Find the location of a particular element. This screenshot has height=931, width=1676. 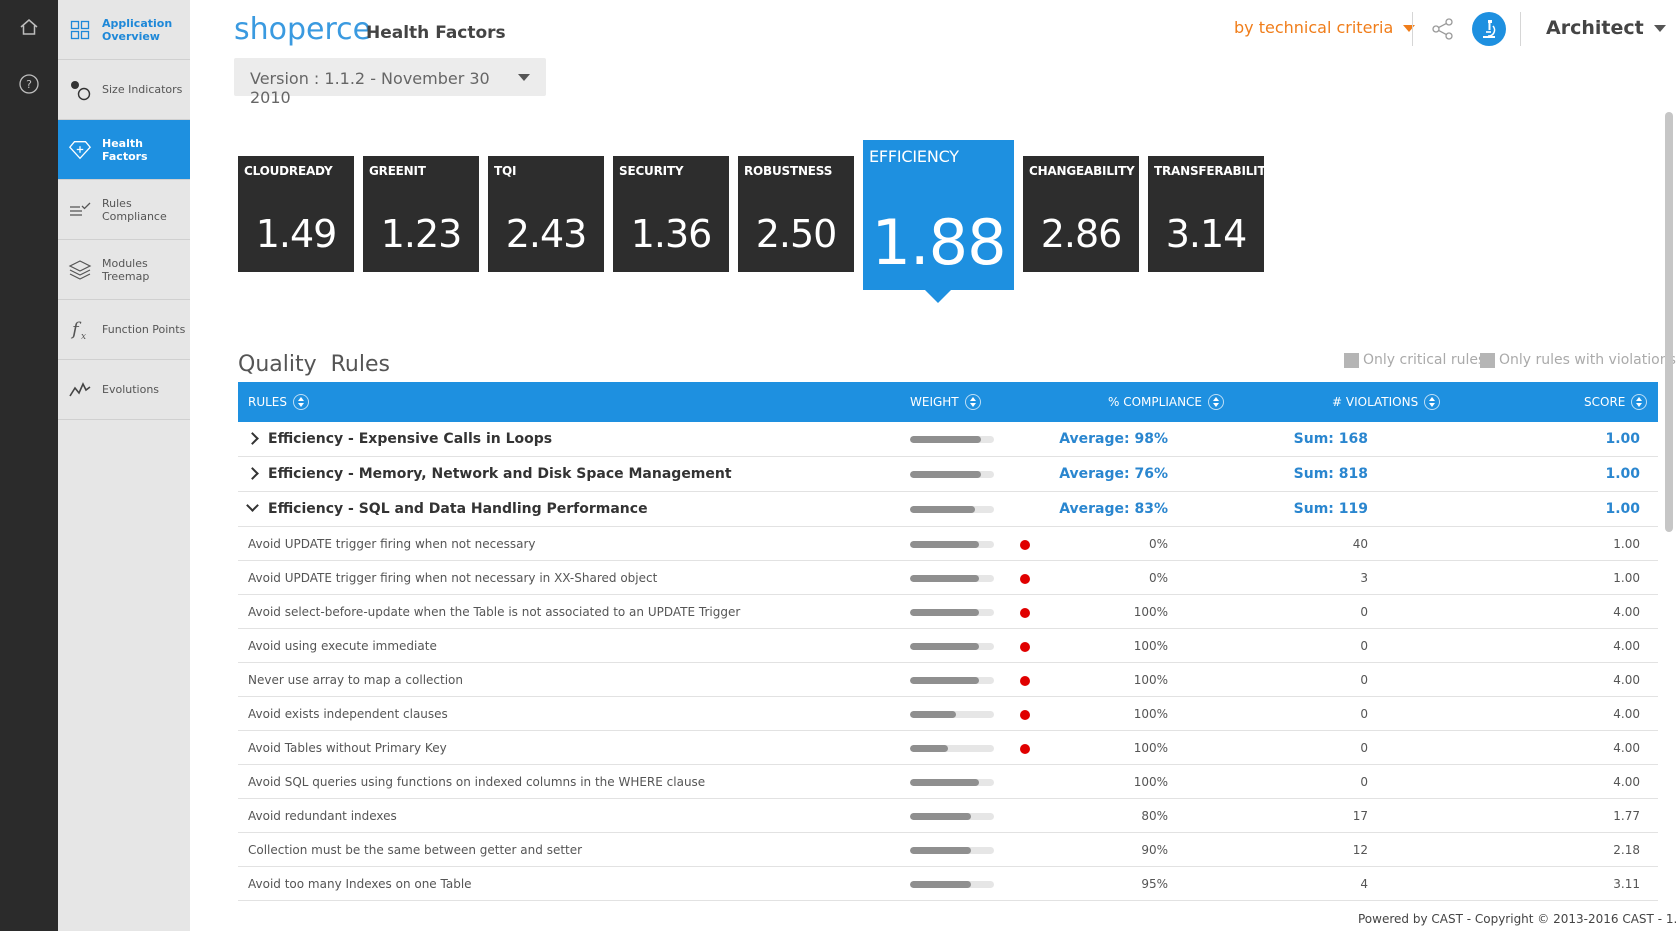

rule-compliance: 80% is located at coordinates (1154, 816).